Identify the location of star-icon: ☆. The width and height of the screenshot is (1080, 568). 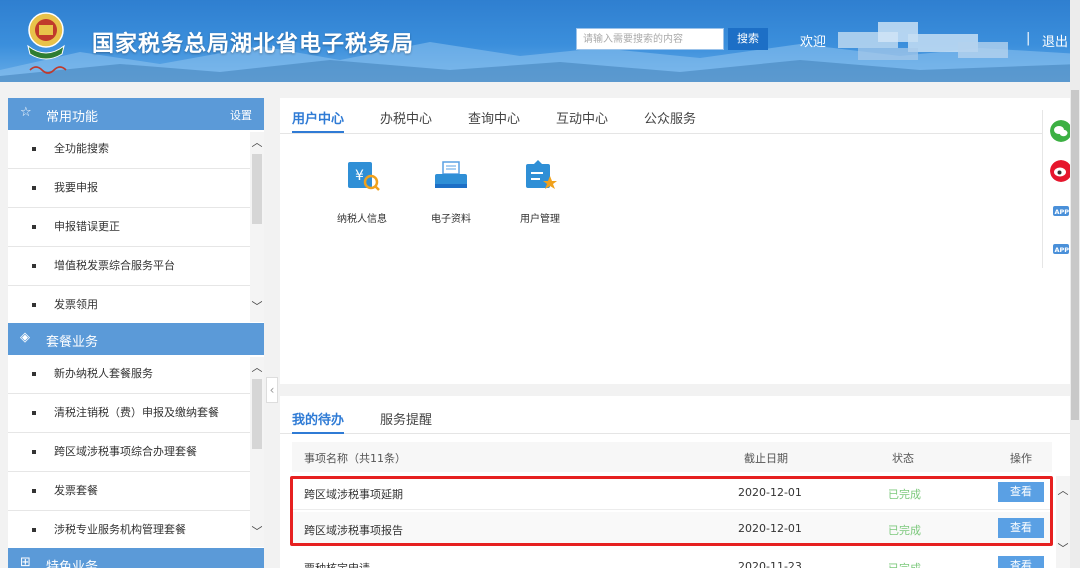
(26, 112).